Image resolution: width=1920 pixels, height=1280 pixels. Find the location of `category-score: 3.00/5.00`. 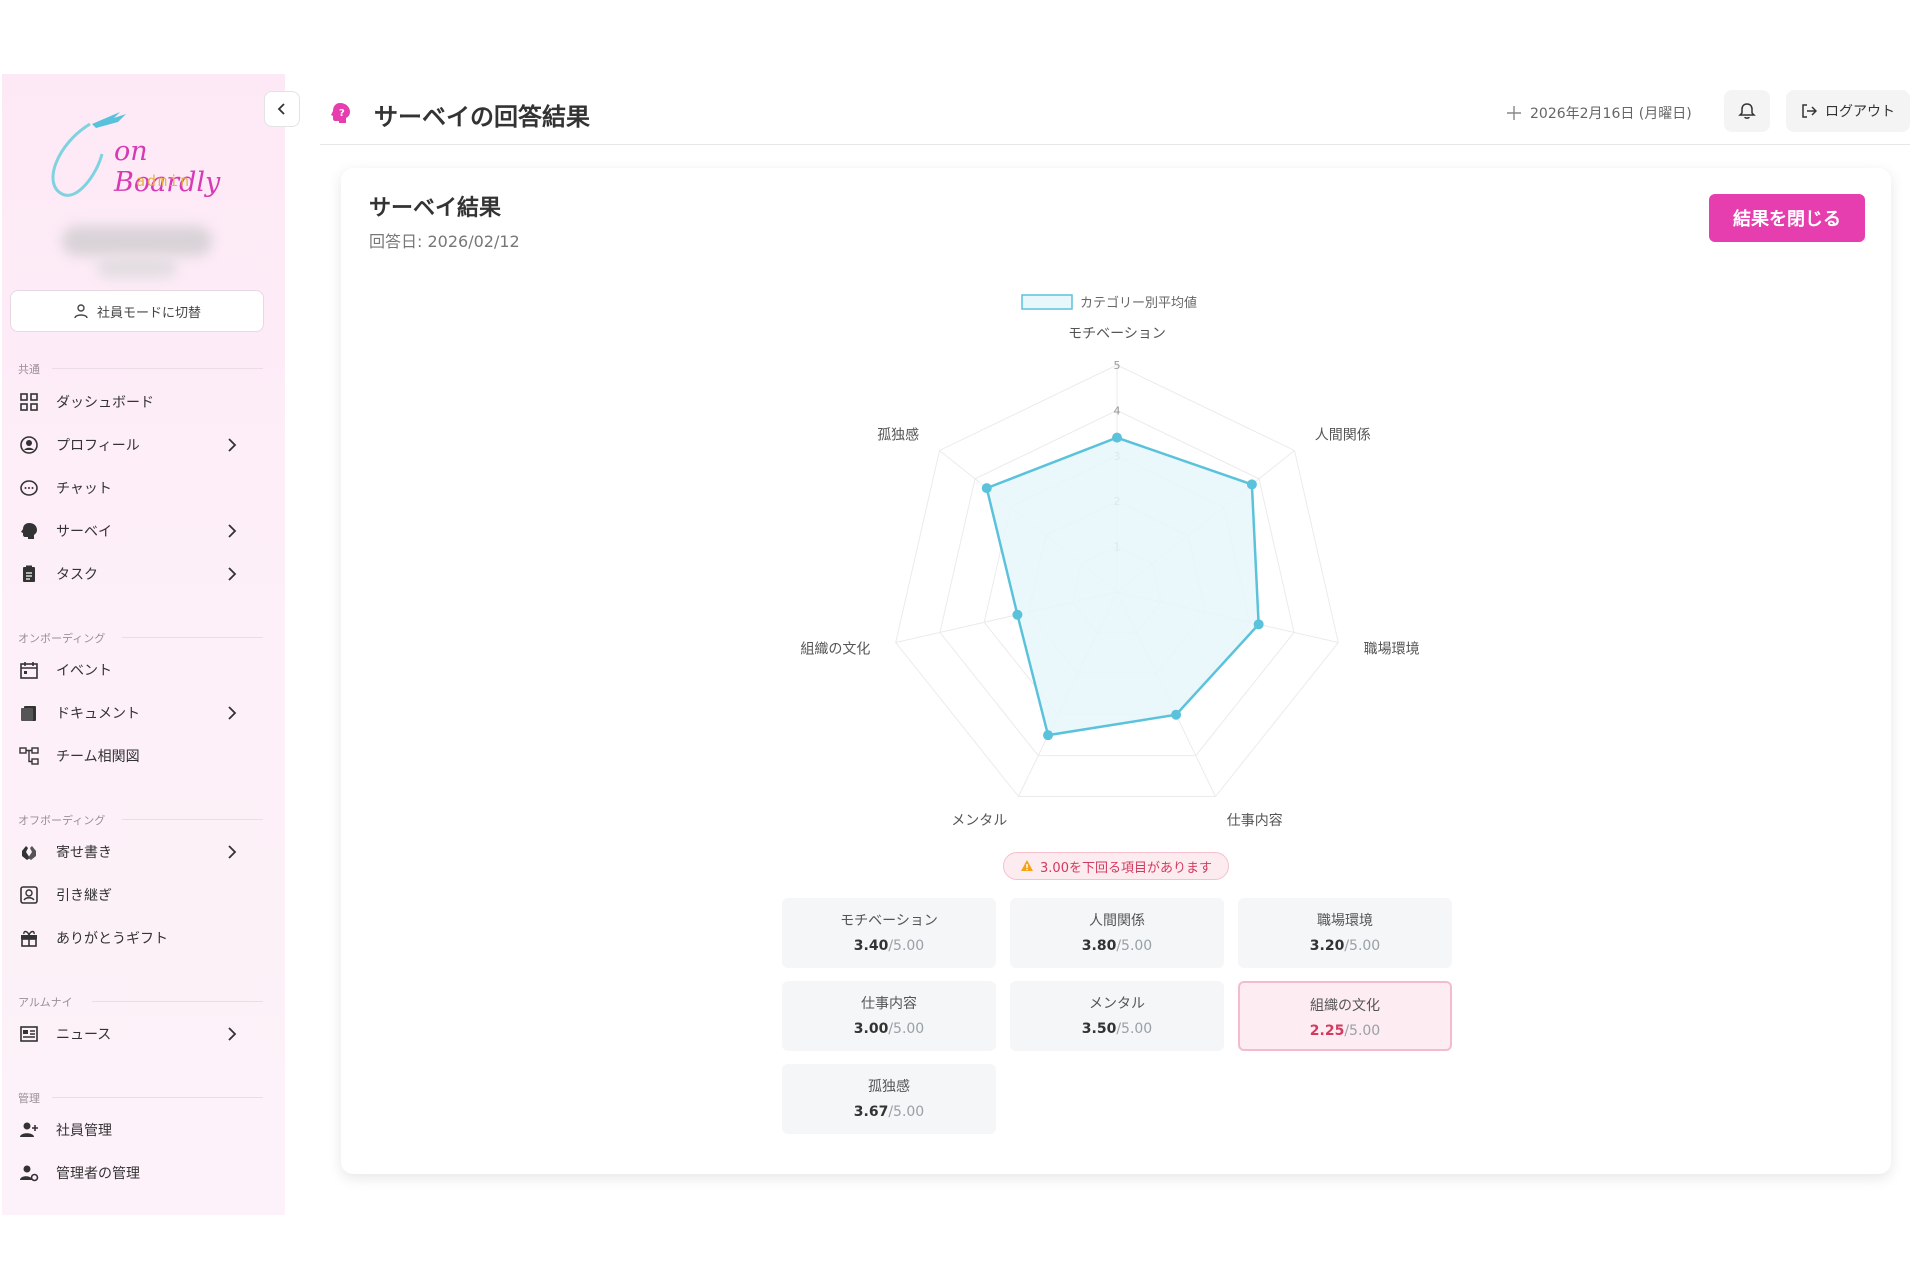

category-score: 3.00/5.00 is located at coordinates (889, 1029).